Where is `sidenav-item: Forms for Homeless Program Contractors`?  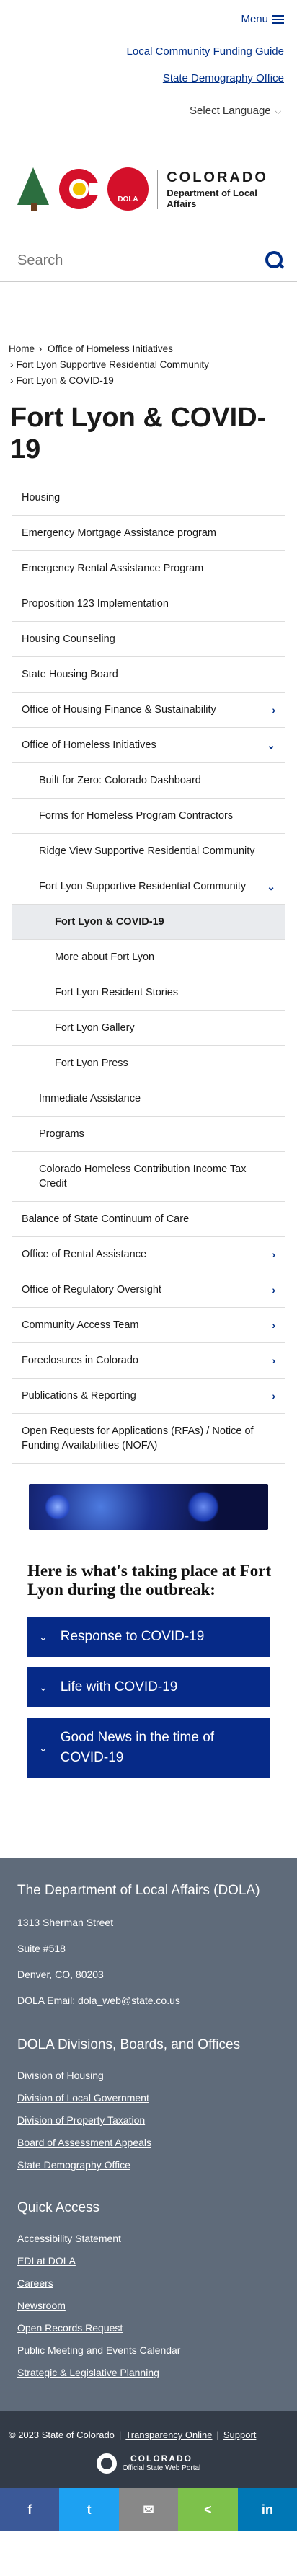 sidenav-item: Forms for Homeless Program Contractors is located at coordinates (148, 816).